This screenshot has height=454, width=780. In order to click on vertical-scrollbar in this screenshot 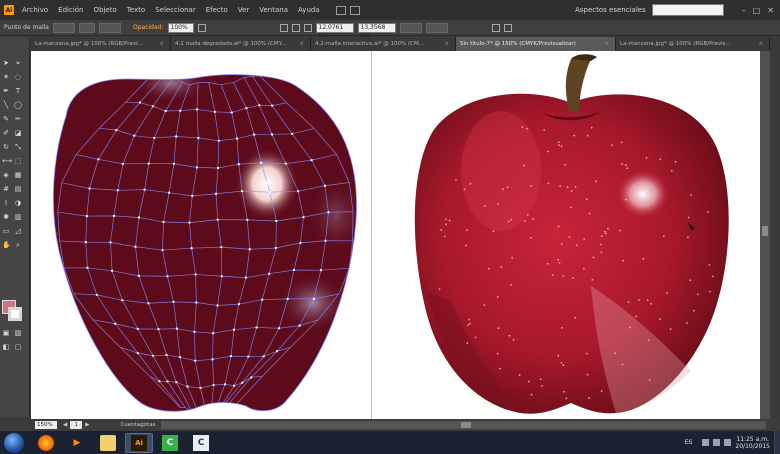, I will do `click(765, 235)`.